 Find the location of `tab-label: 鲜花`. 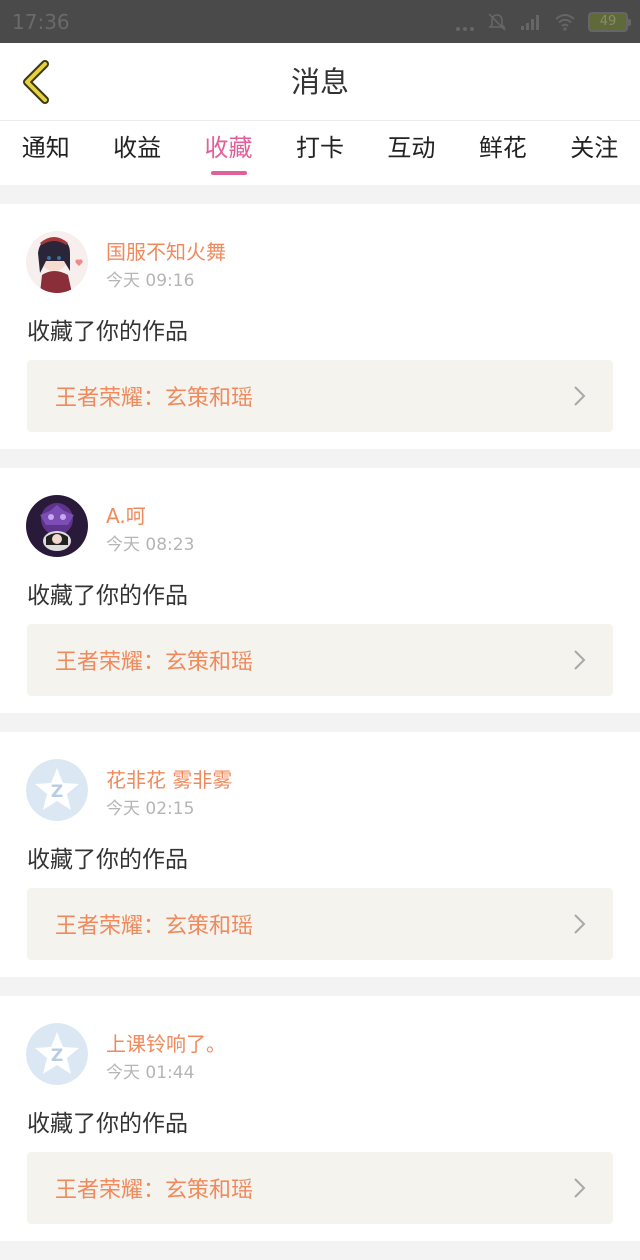

tab-label: 鲜花 is located at coordinates (502, 148).